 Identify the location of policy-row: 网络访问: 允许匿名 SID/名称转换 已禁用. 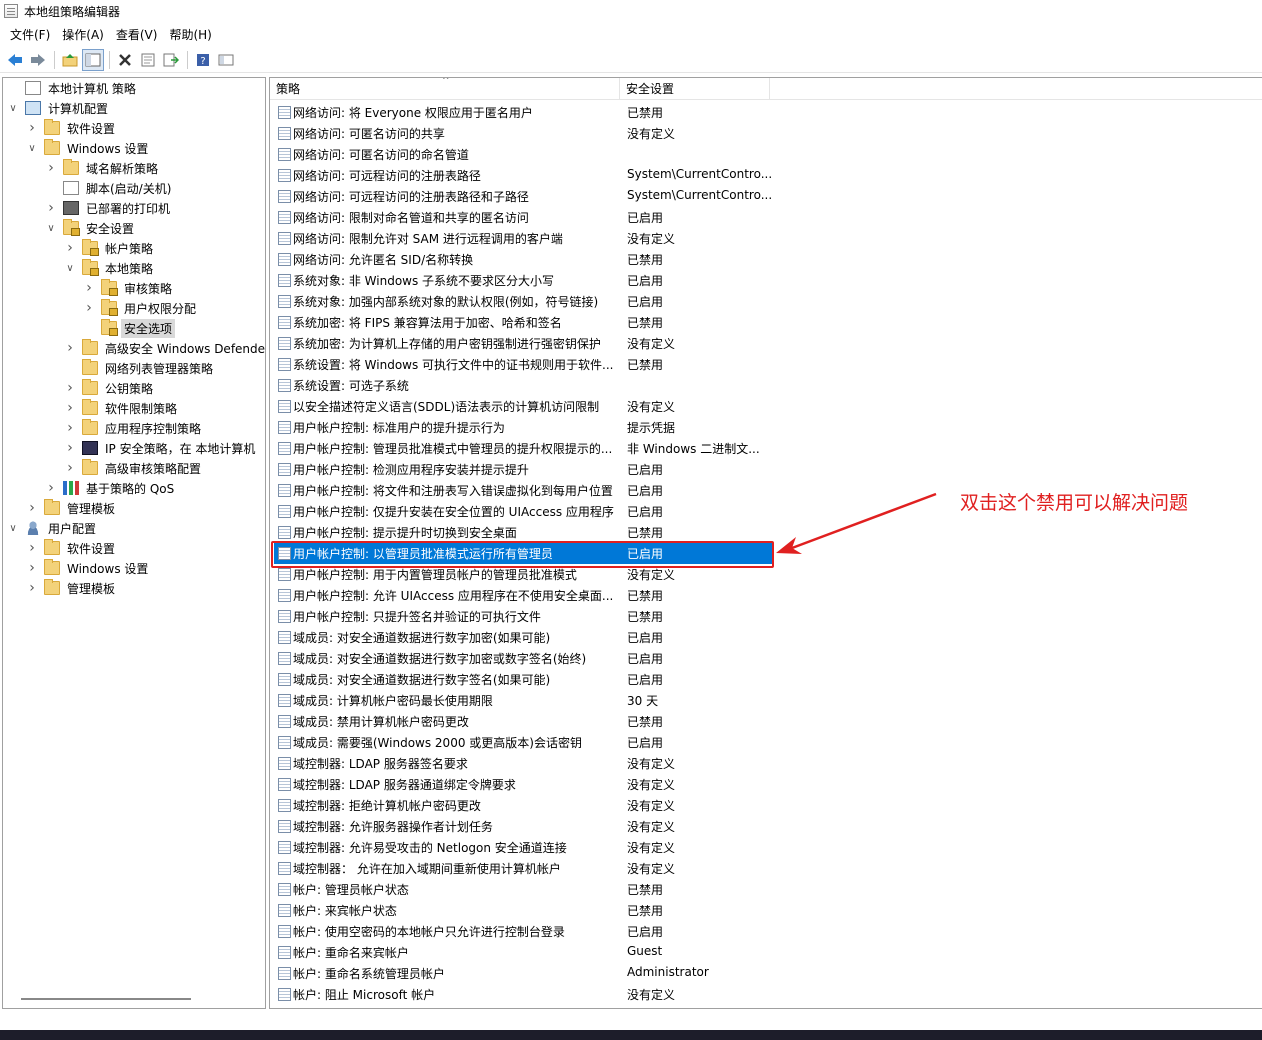
(766, 259).